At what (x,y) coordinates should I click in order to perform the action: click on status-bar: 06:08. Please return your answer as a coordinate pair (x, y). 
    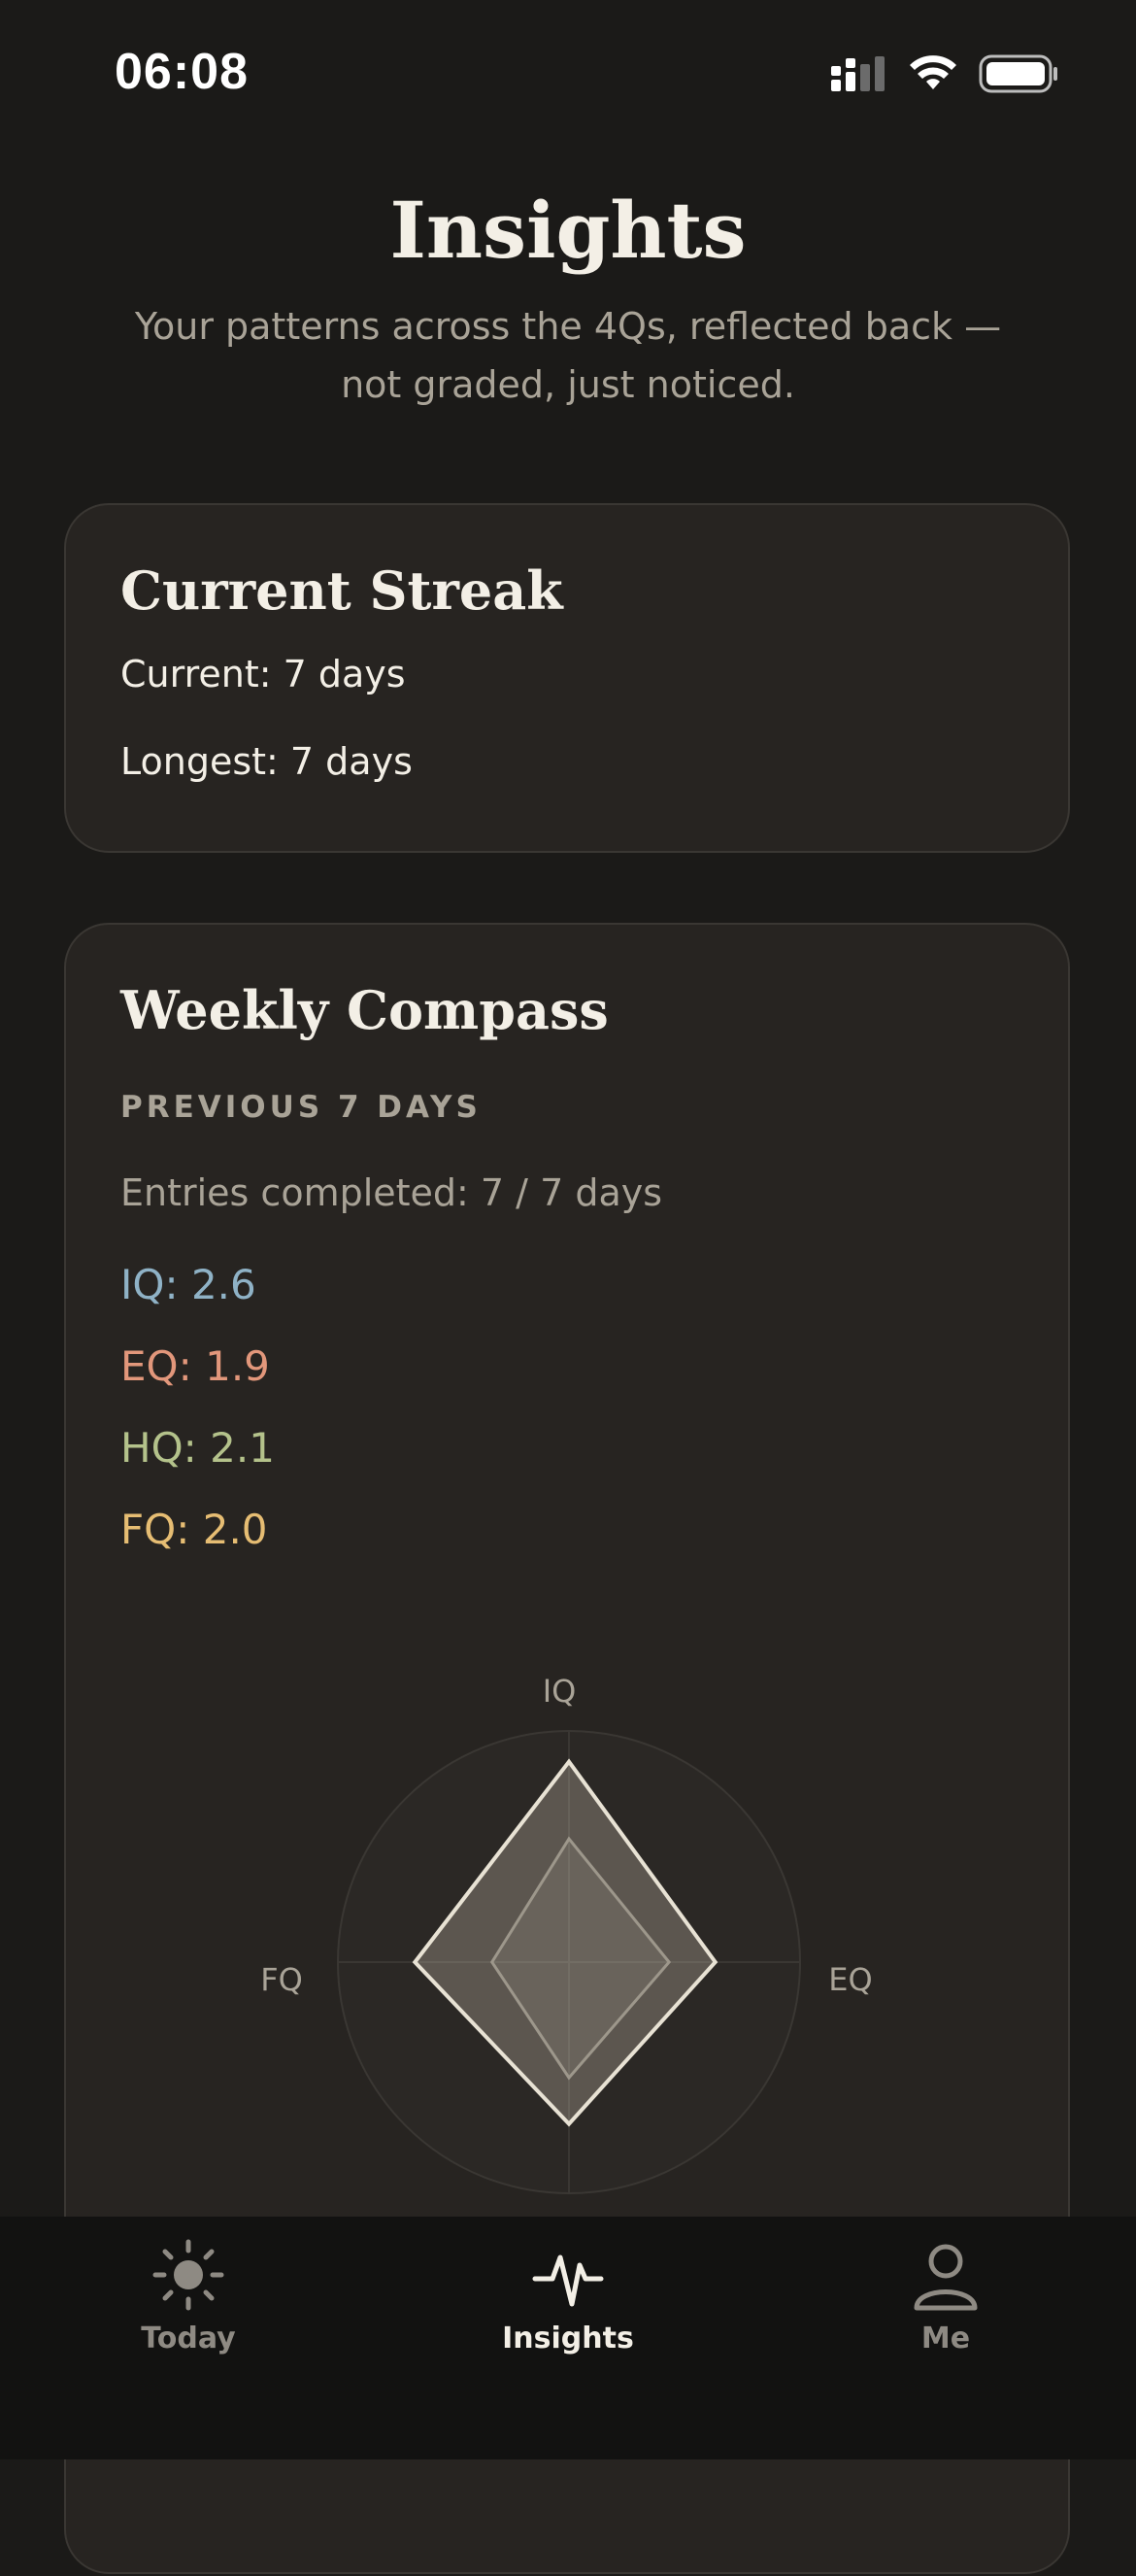
    Looking at the image, I should click on (568, 73).